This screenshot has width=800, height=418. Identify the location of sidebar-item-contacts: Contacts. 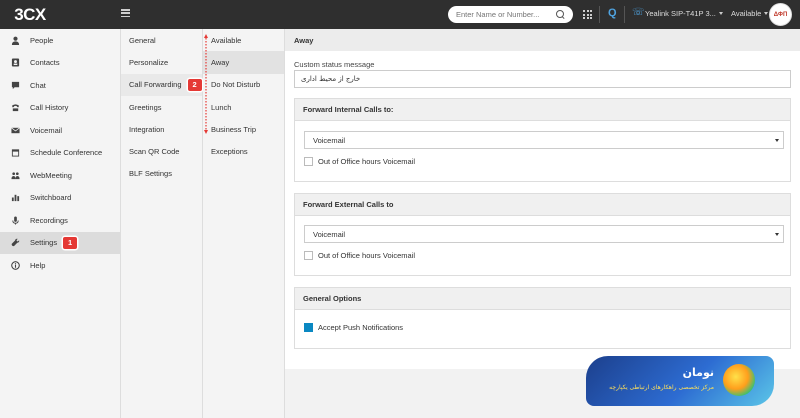
(60, 63).